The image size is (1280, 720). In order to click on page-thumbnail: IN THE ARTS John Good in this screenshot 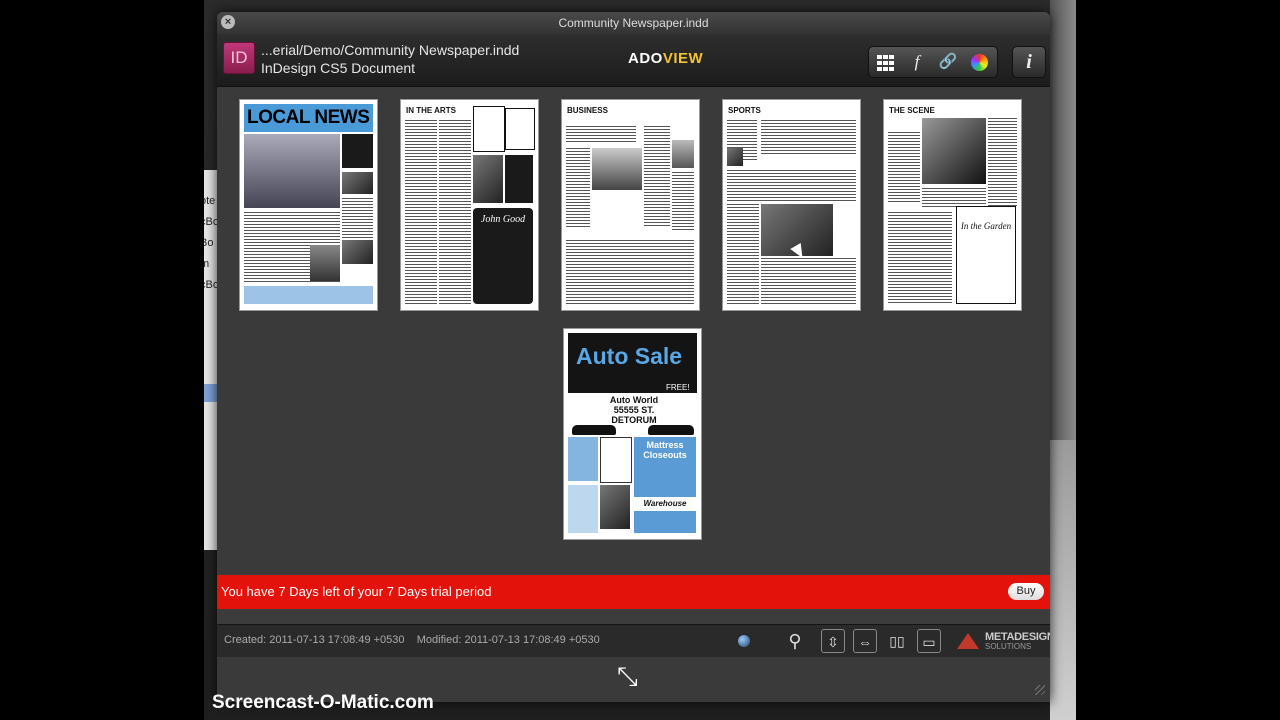, I will do `click(469, 205)`.